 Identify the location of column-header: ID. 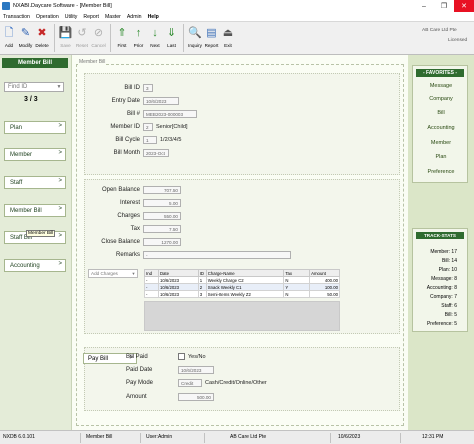
(202, 273).